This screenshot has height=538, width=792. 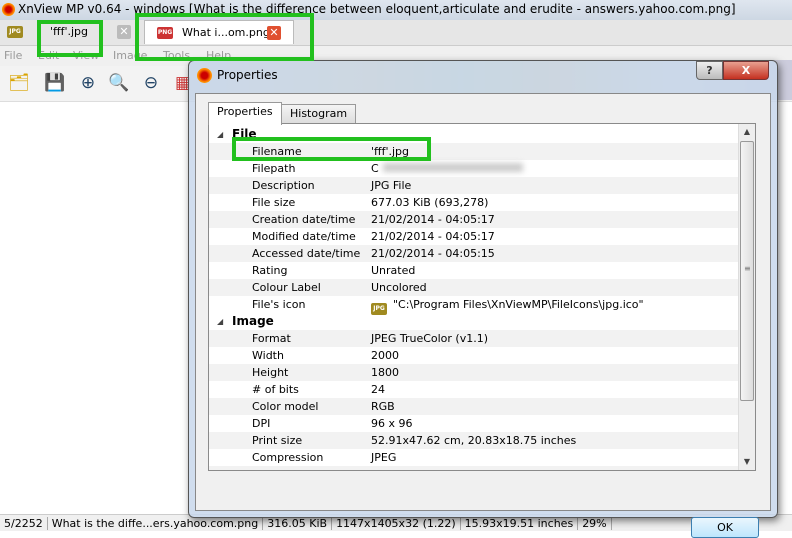 I want to click on property-row: Height 1800, so click(x=473, y=372).